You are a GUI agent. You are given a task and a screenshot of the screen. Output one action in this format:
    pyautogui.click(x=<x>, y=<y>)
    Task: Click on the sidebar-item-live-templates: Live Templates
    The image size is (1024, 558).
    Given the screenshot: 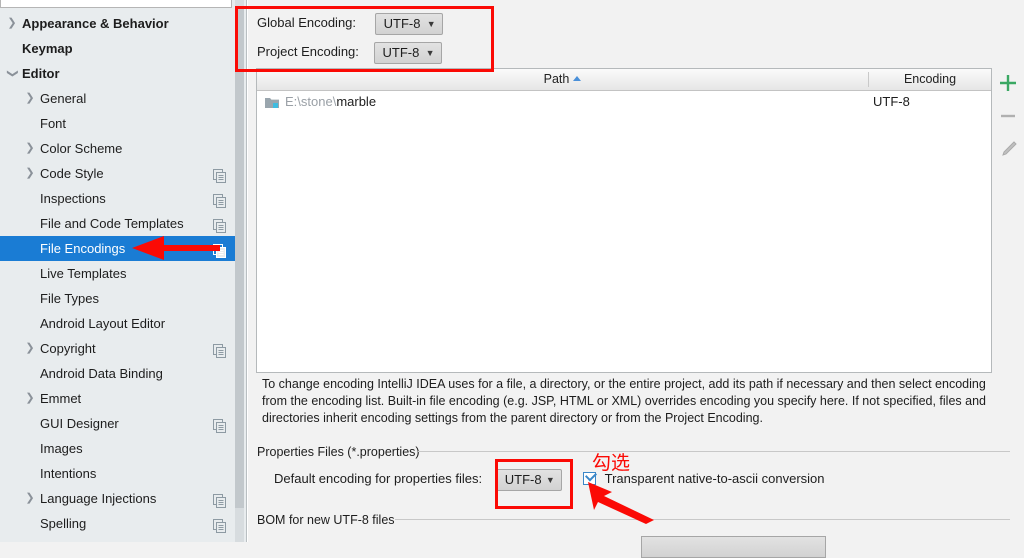 What is the action you would take?
    pyautogui.click(x=118, y=273)
    